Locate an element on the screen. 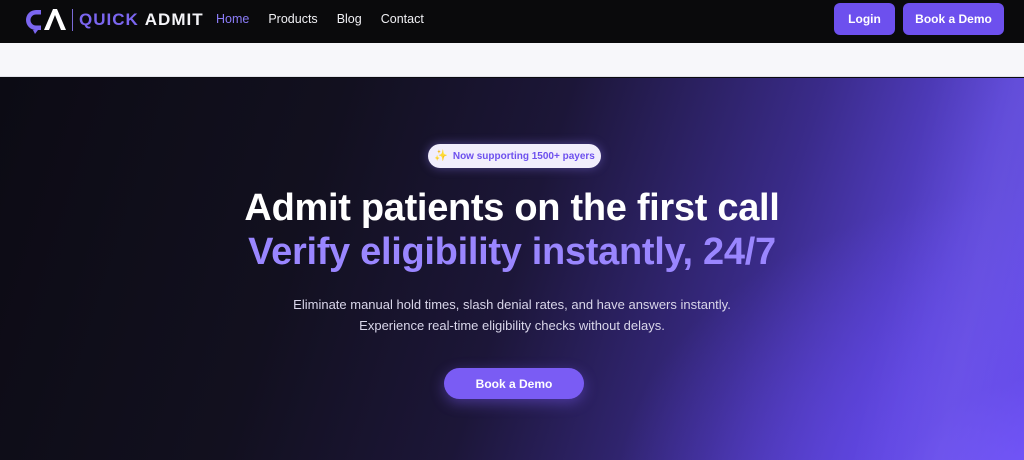 Image resolution: width=1024 pixels, height=460 pixels. brand-quick-text: QUICK is located at coordinates (109, 19).